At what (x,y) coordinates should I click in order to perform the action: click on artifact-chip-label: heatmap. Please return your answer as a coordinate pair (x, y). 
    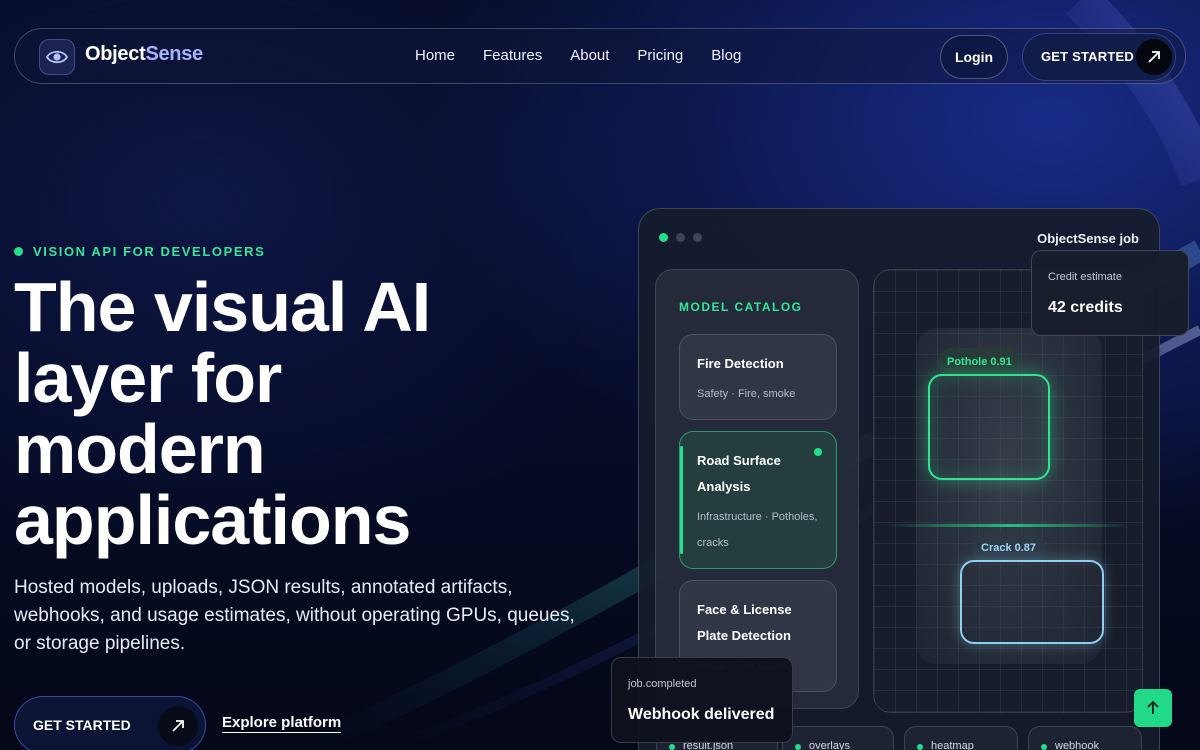
    Looking at the image, I should click on (952, 745).